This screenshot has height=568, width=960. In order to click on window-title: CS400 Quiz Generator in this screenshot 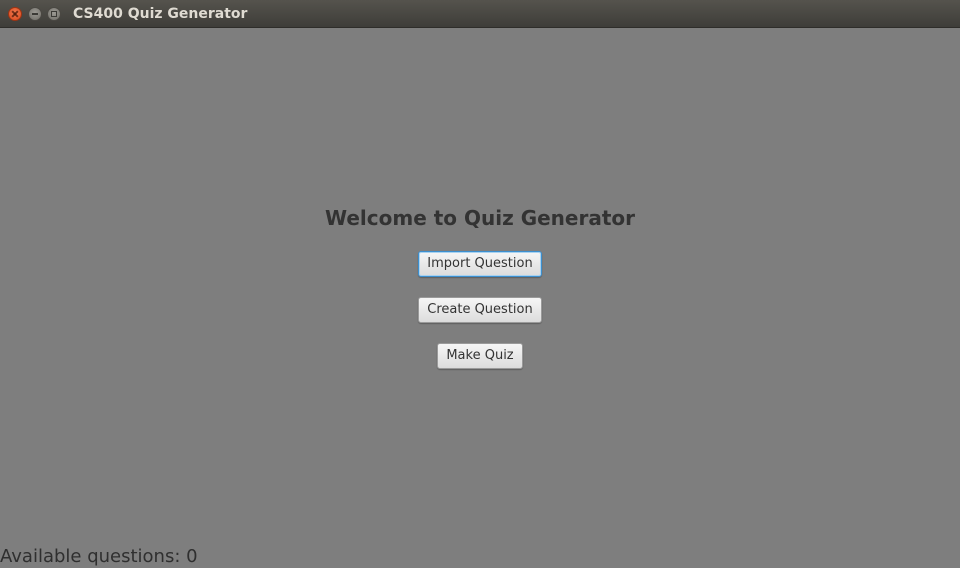, I will do `click(160, 14)`.